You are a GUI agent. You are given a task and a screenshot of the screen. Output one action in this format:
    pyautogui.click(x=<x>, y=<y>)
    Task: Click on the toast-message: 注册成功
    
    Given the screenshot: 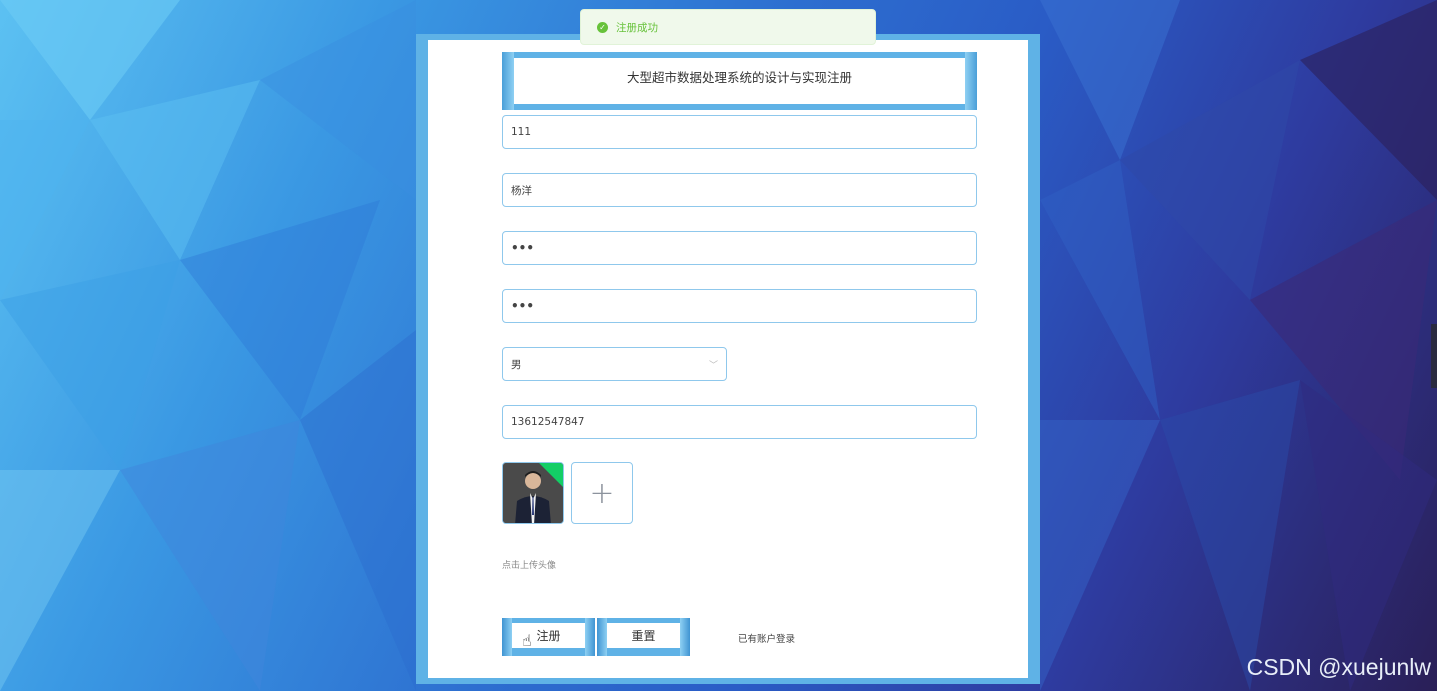 What is the action you would take?
    pyautogui.click(x=637, y=27)
    